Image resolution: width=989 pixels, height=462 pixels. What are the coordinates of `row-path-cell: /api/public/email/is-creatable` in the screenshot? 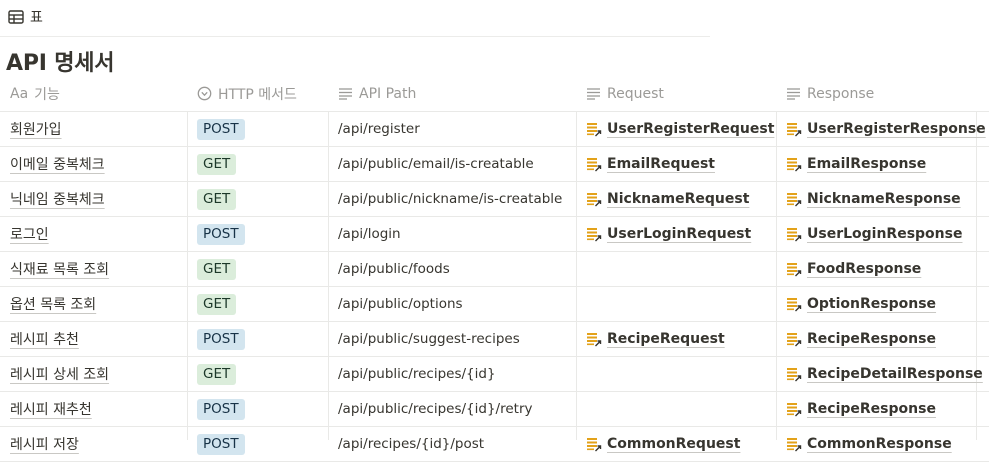 It's located at (436, 164).